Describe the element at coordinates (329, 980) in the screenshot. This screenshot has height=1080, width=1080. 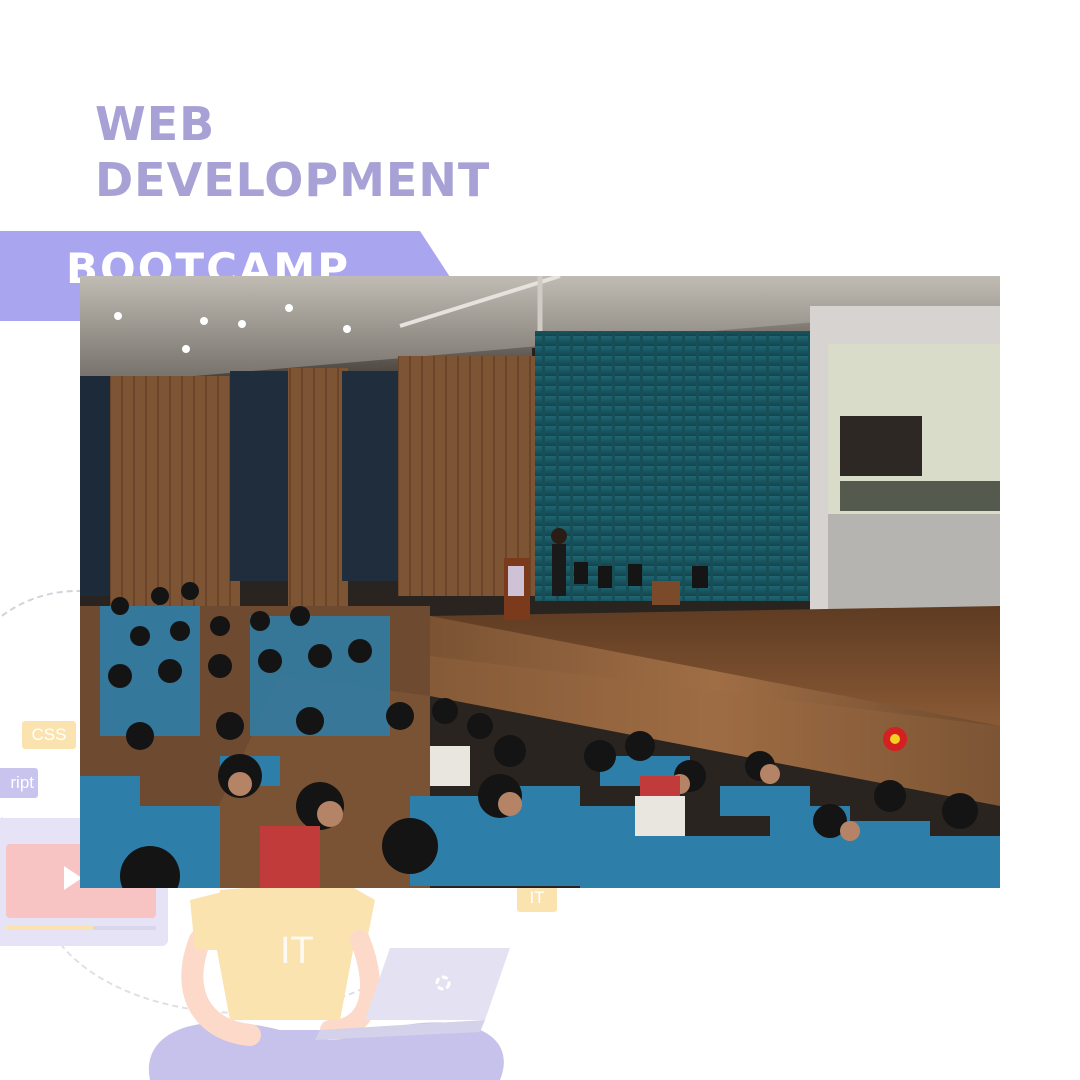
I see `person-with-laptop-illustration` at that location.